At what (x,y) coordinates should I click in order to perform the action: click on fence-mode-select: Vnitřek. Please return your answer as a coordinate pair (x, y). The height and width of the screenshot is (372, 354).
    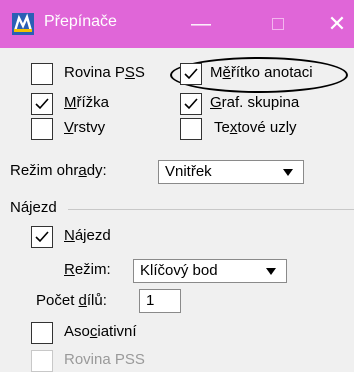
    Looking at the image, I should click on (231, 172).